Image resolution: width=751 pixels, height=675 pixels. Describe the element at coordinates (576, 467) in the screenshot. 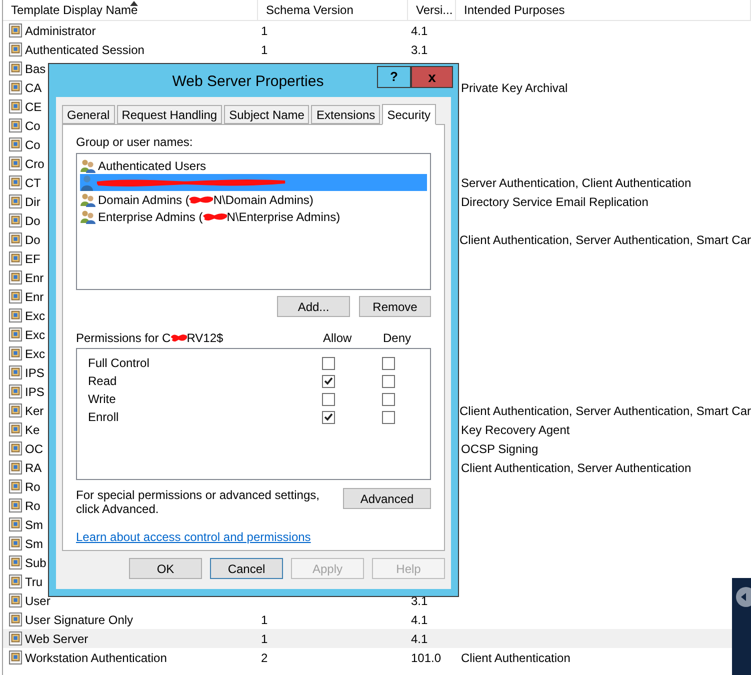

I see `intended-purposes: Client Authentication, Server Authentication` at that location.